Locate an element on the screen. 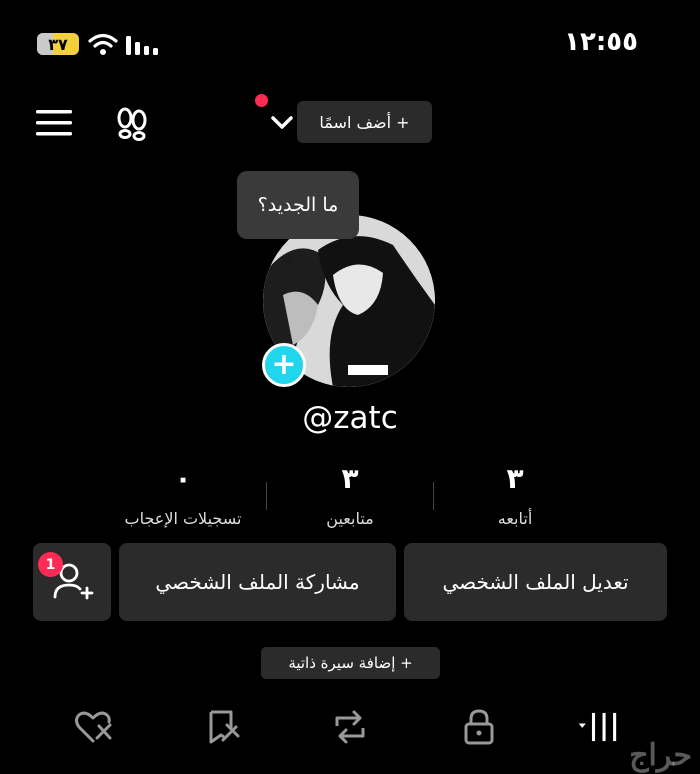  tab-favorites is located at coordinates (222, 727).